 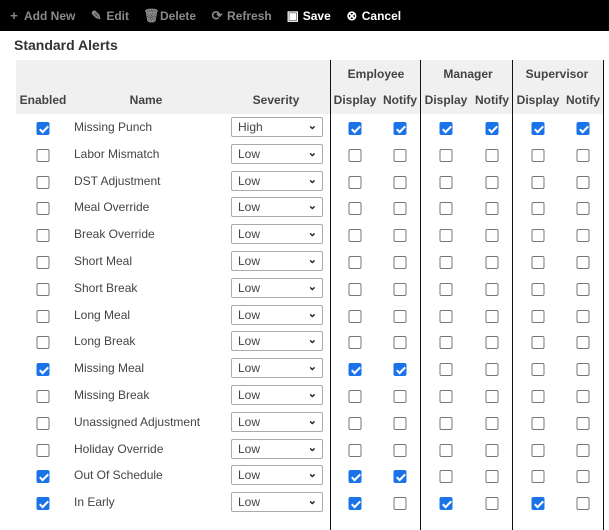 I want to click on header-name: Name, so click(x=146, y=100).